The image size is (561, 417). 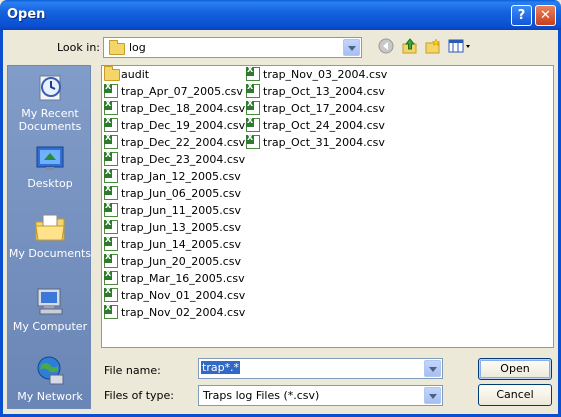 What do you see at coordinates (137, 47) in the screenshot?
I see `look-in-value: log` at bounding box center [137, 47].